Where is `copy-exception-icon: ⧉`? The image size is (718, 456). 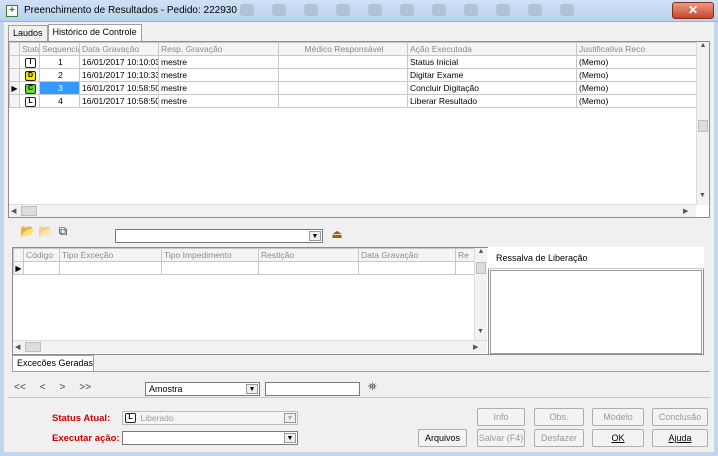
copy-exception-icon: ⧉ is located at coordinates (63, 231).